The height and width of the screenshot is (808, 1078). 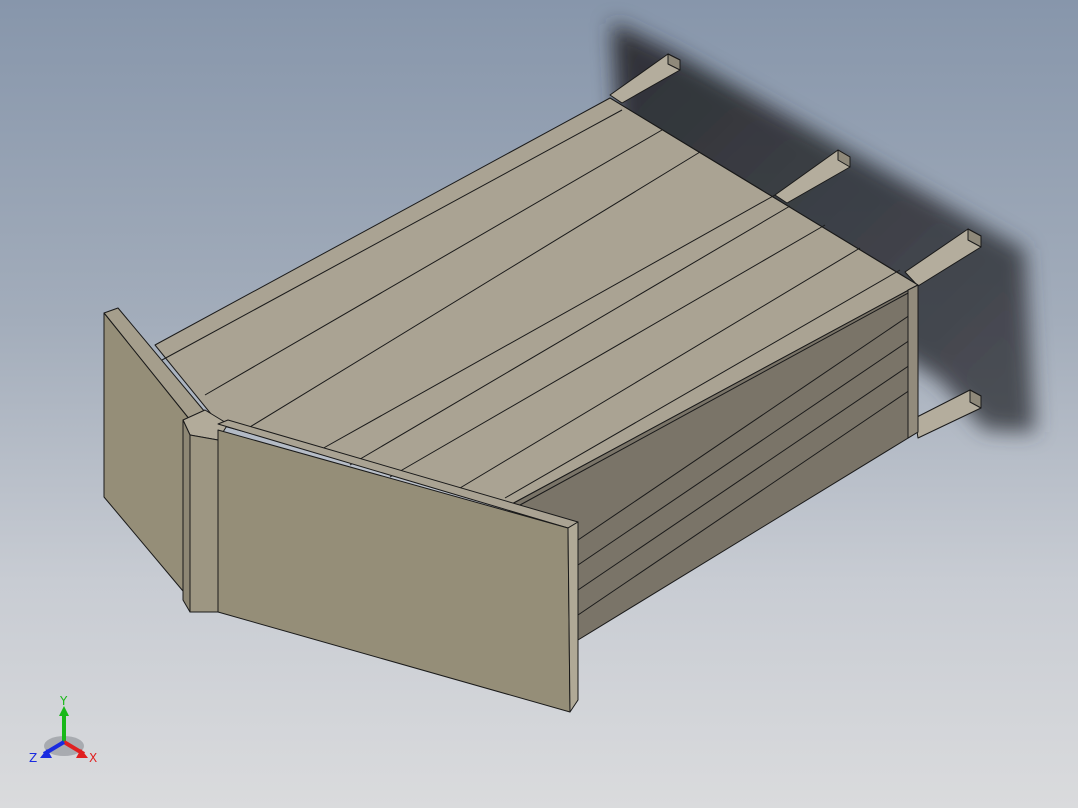 What do you see at coordinates (63, 701) in the screenshot?
I see `triad-y-label: Y` at bounding box center [63, 701].